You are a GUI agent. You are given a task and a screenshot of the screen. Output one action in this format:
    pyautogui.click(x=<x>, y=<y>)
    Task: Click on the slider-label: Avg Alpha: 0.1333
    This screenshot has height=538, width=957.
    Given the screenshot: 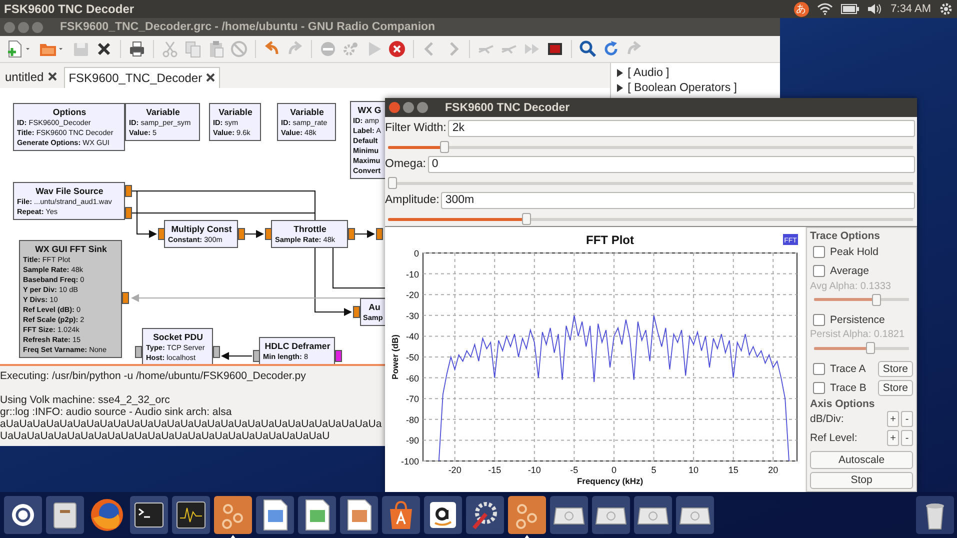 What is the action you would take?
    pyautogui.click(x=851, y=286)
    